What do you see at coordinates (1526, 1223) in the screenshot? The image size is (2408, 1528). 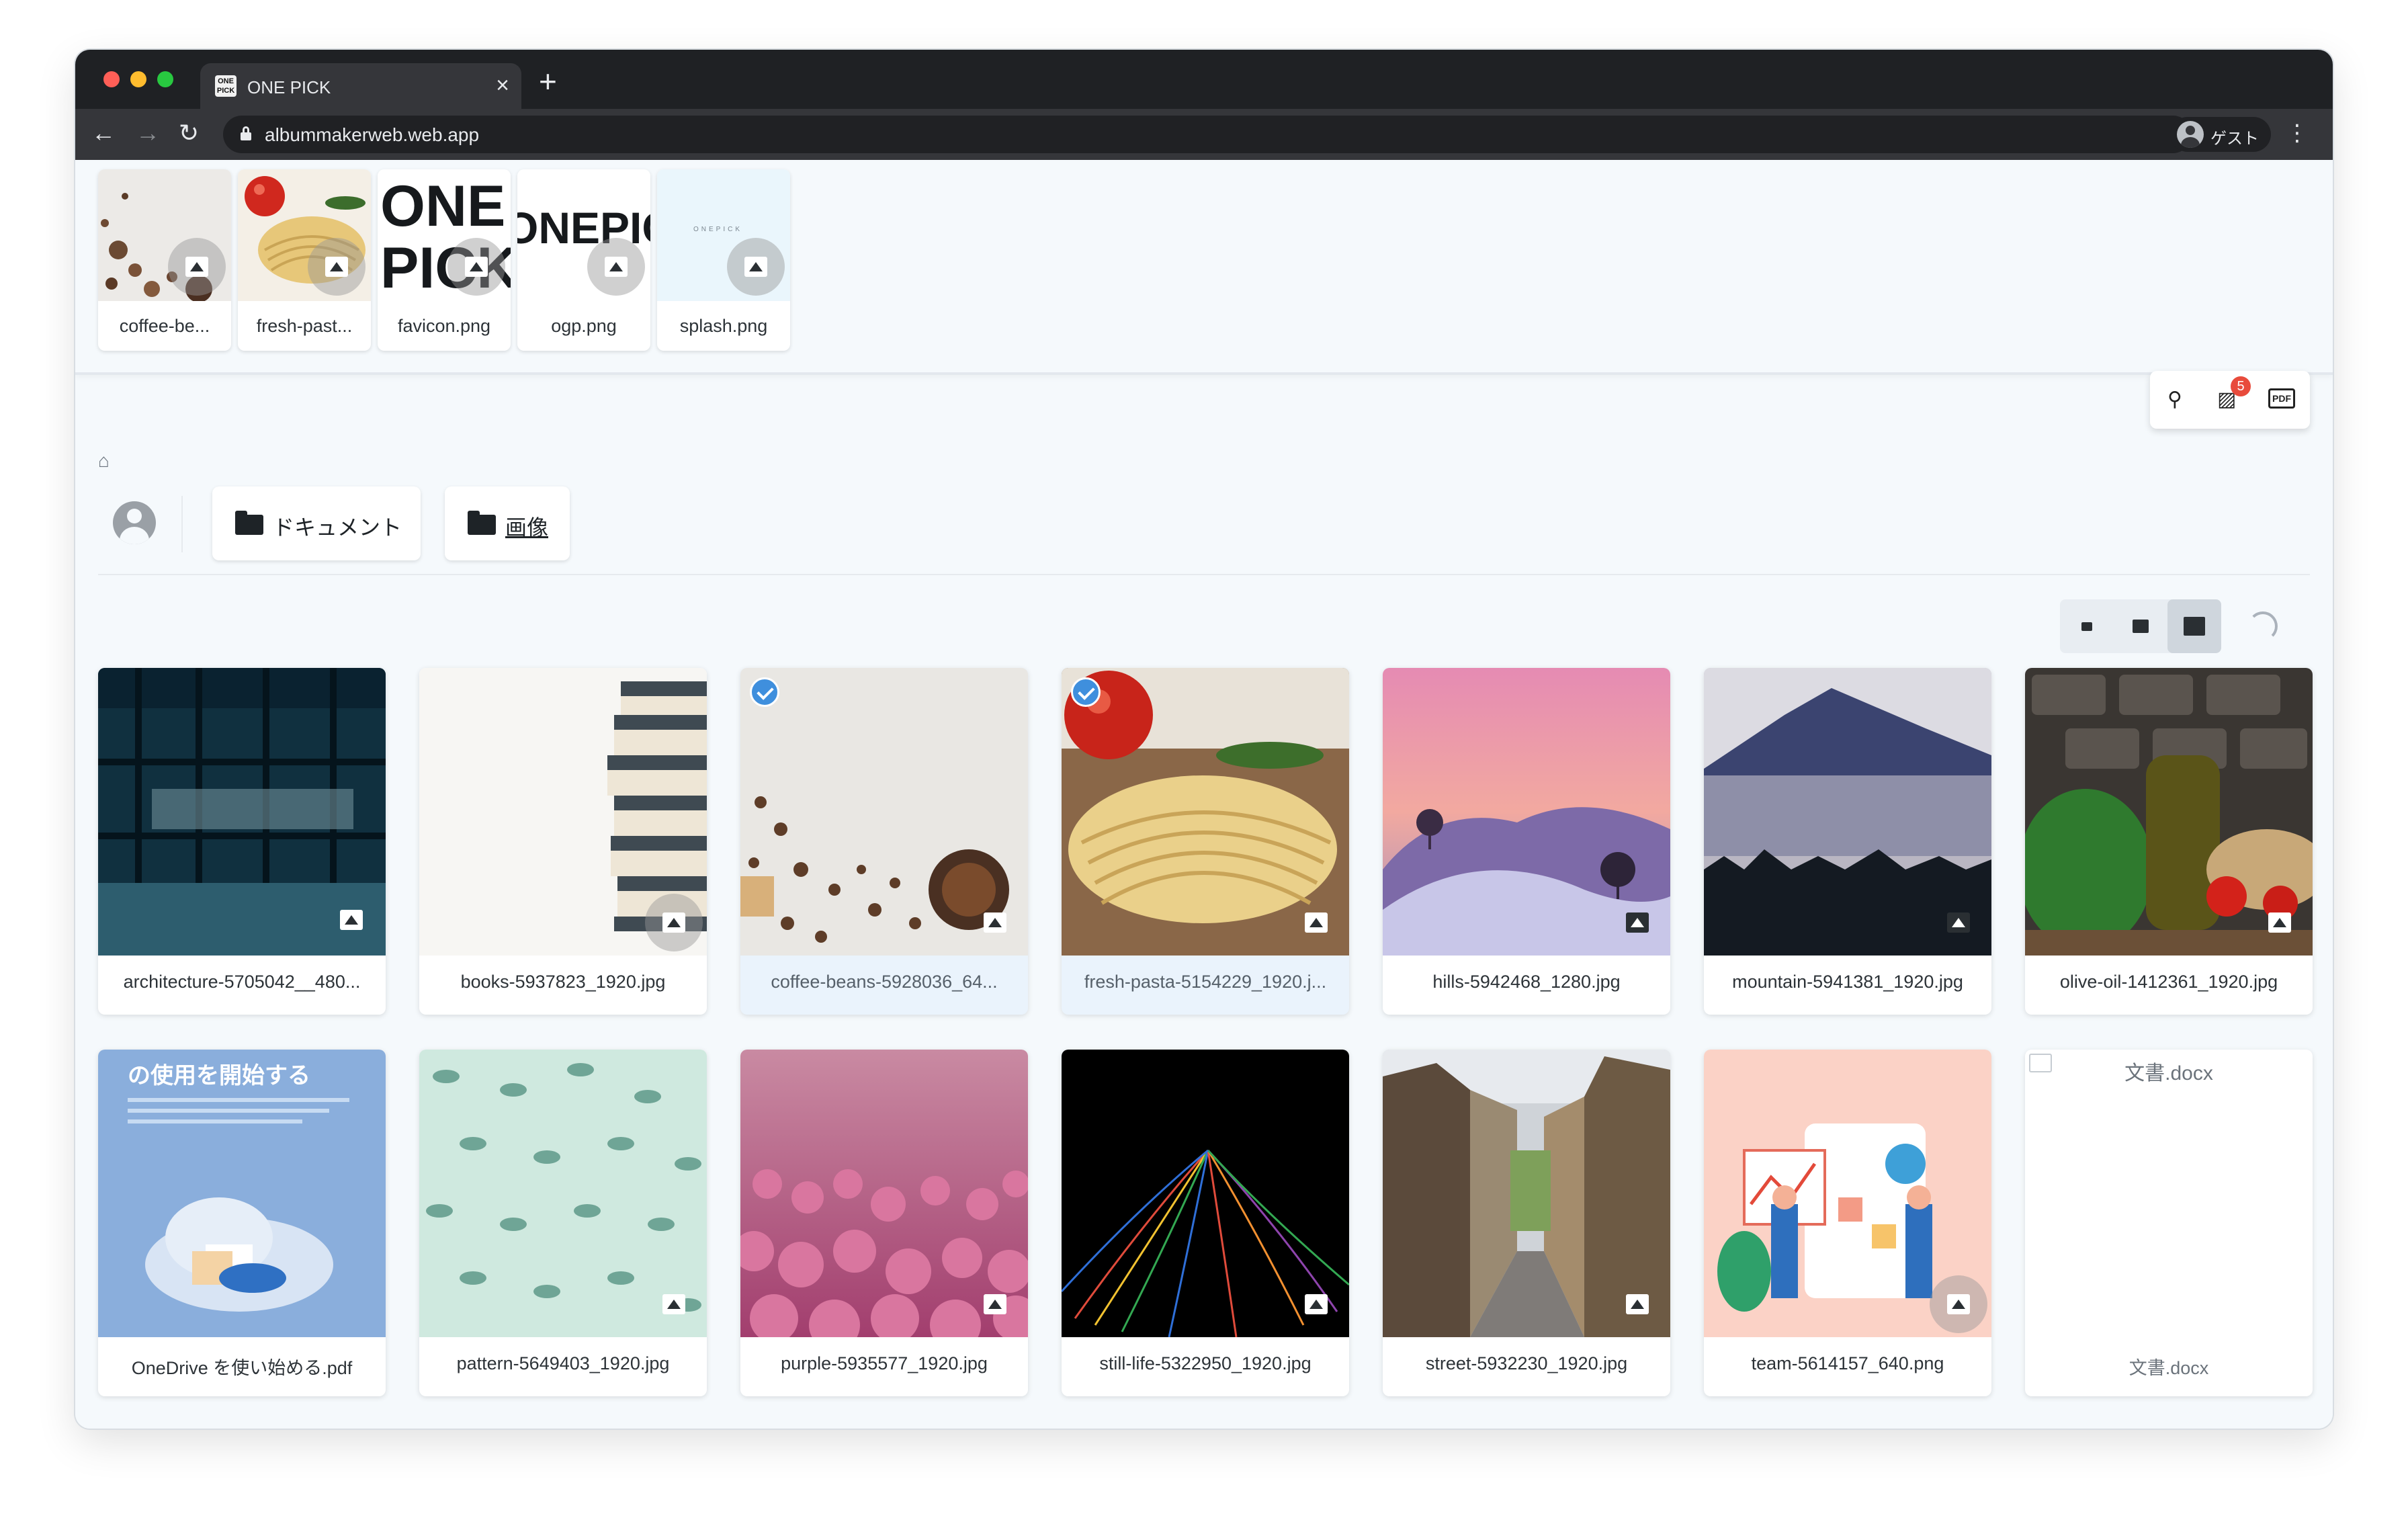 I see `file-card: street-5932230_1920.jpg` at bounding box center [1526, 1223].